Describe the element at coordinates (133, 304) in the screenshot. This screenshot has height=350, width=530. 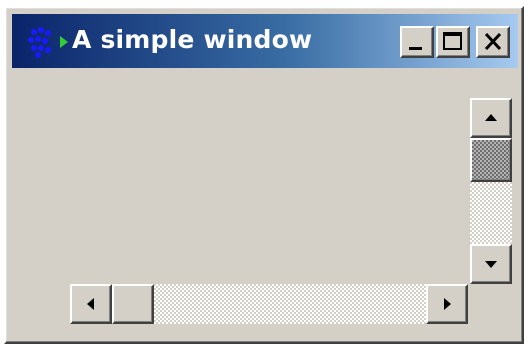
I see `horizontal-scrollbar-thumb` at that location.